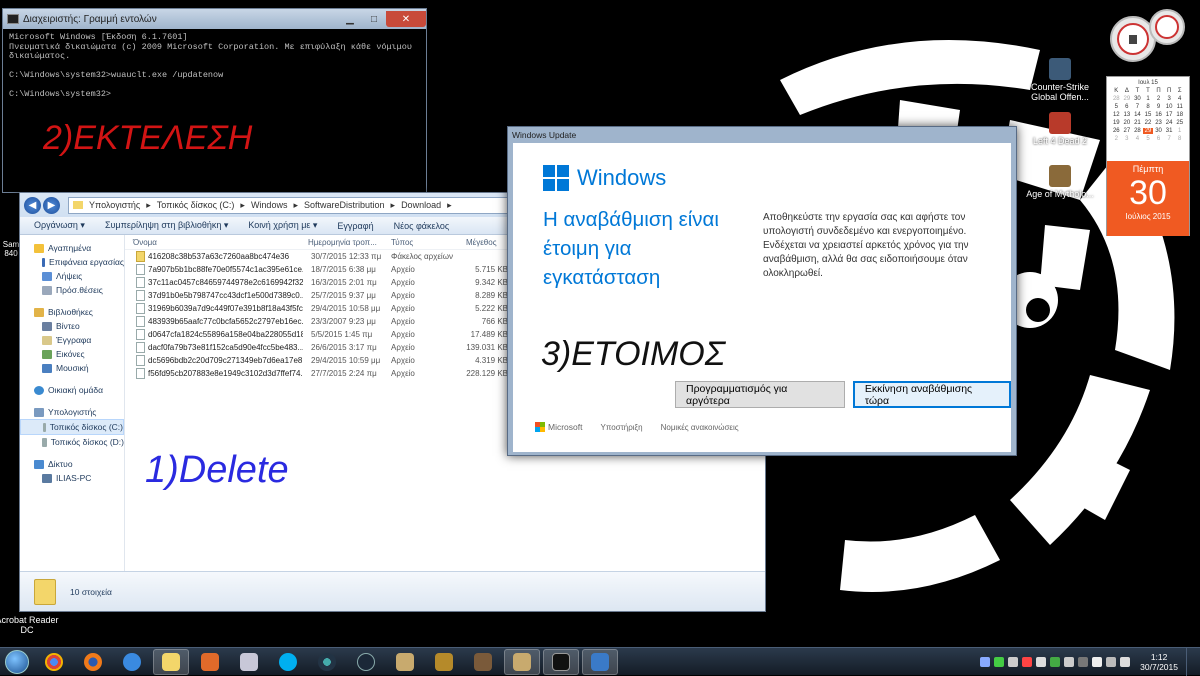 Image resolution: width=1200 pixels, height=676 pixels. I want to click on share-with-button: Κοινή χρήση με ▾, so click(282, 225).